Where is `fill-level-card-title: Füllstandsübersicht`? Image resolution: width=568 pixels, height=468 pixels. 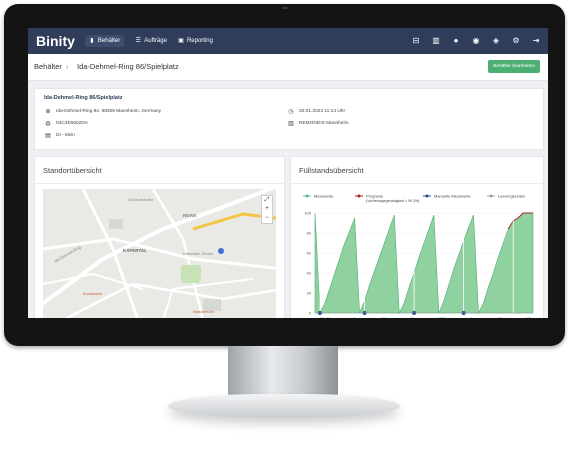 fill-level-card-title: Füllstandsübersicht is located at coordinates (331, 170).